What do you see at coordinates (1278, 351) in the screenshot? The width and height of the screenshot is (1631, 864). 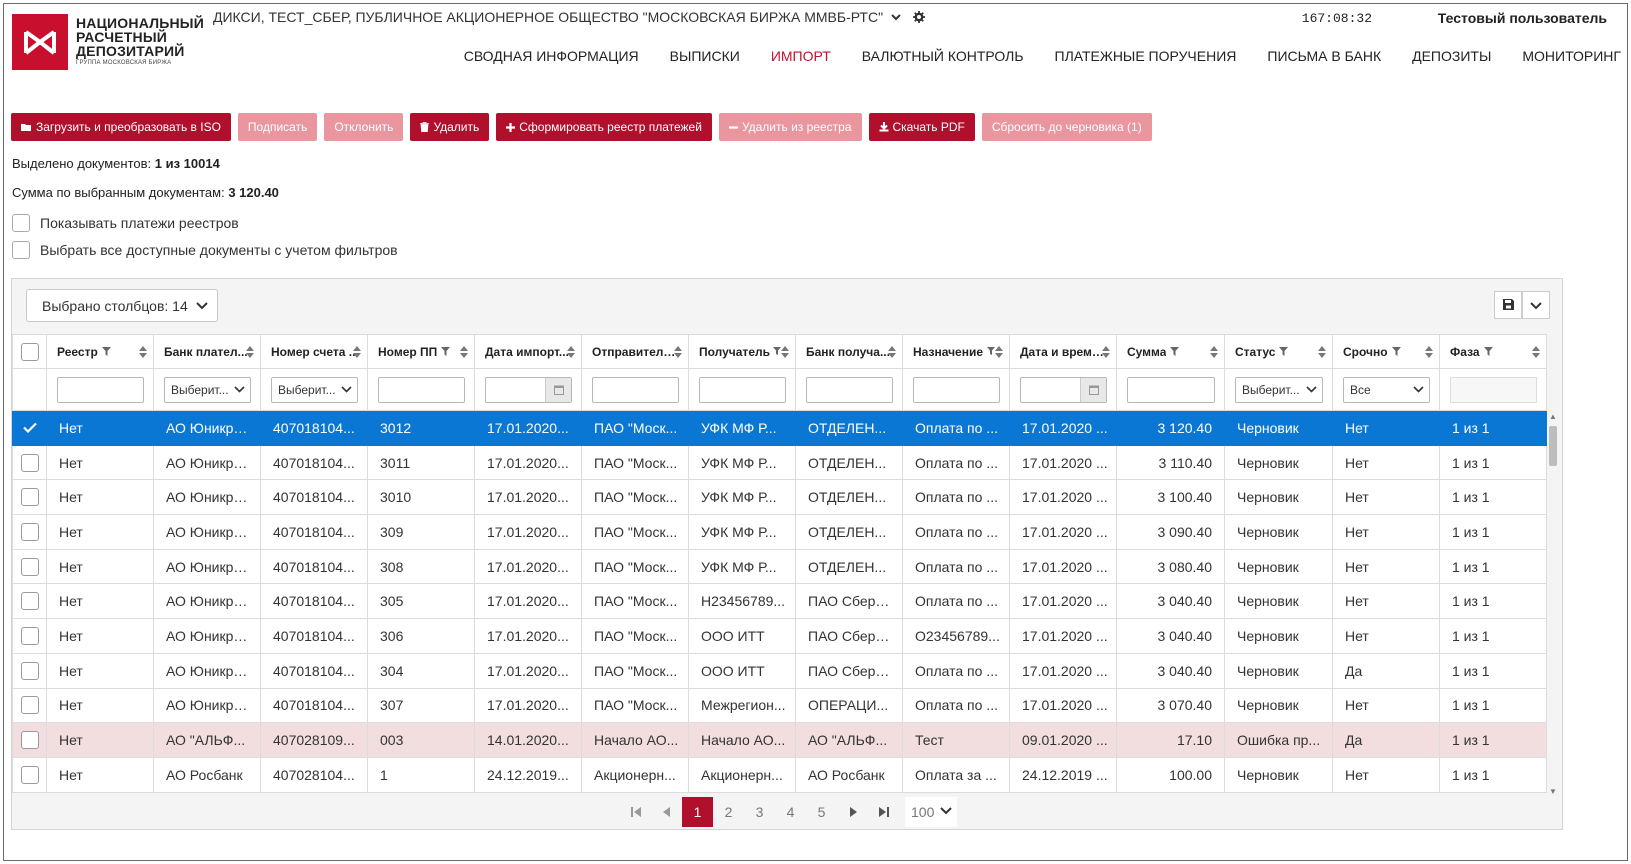 I see `col-header-status: Статус` at bounding box center [1278, 351].